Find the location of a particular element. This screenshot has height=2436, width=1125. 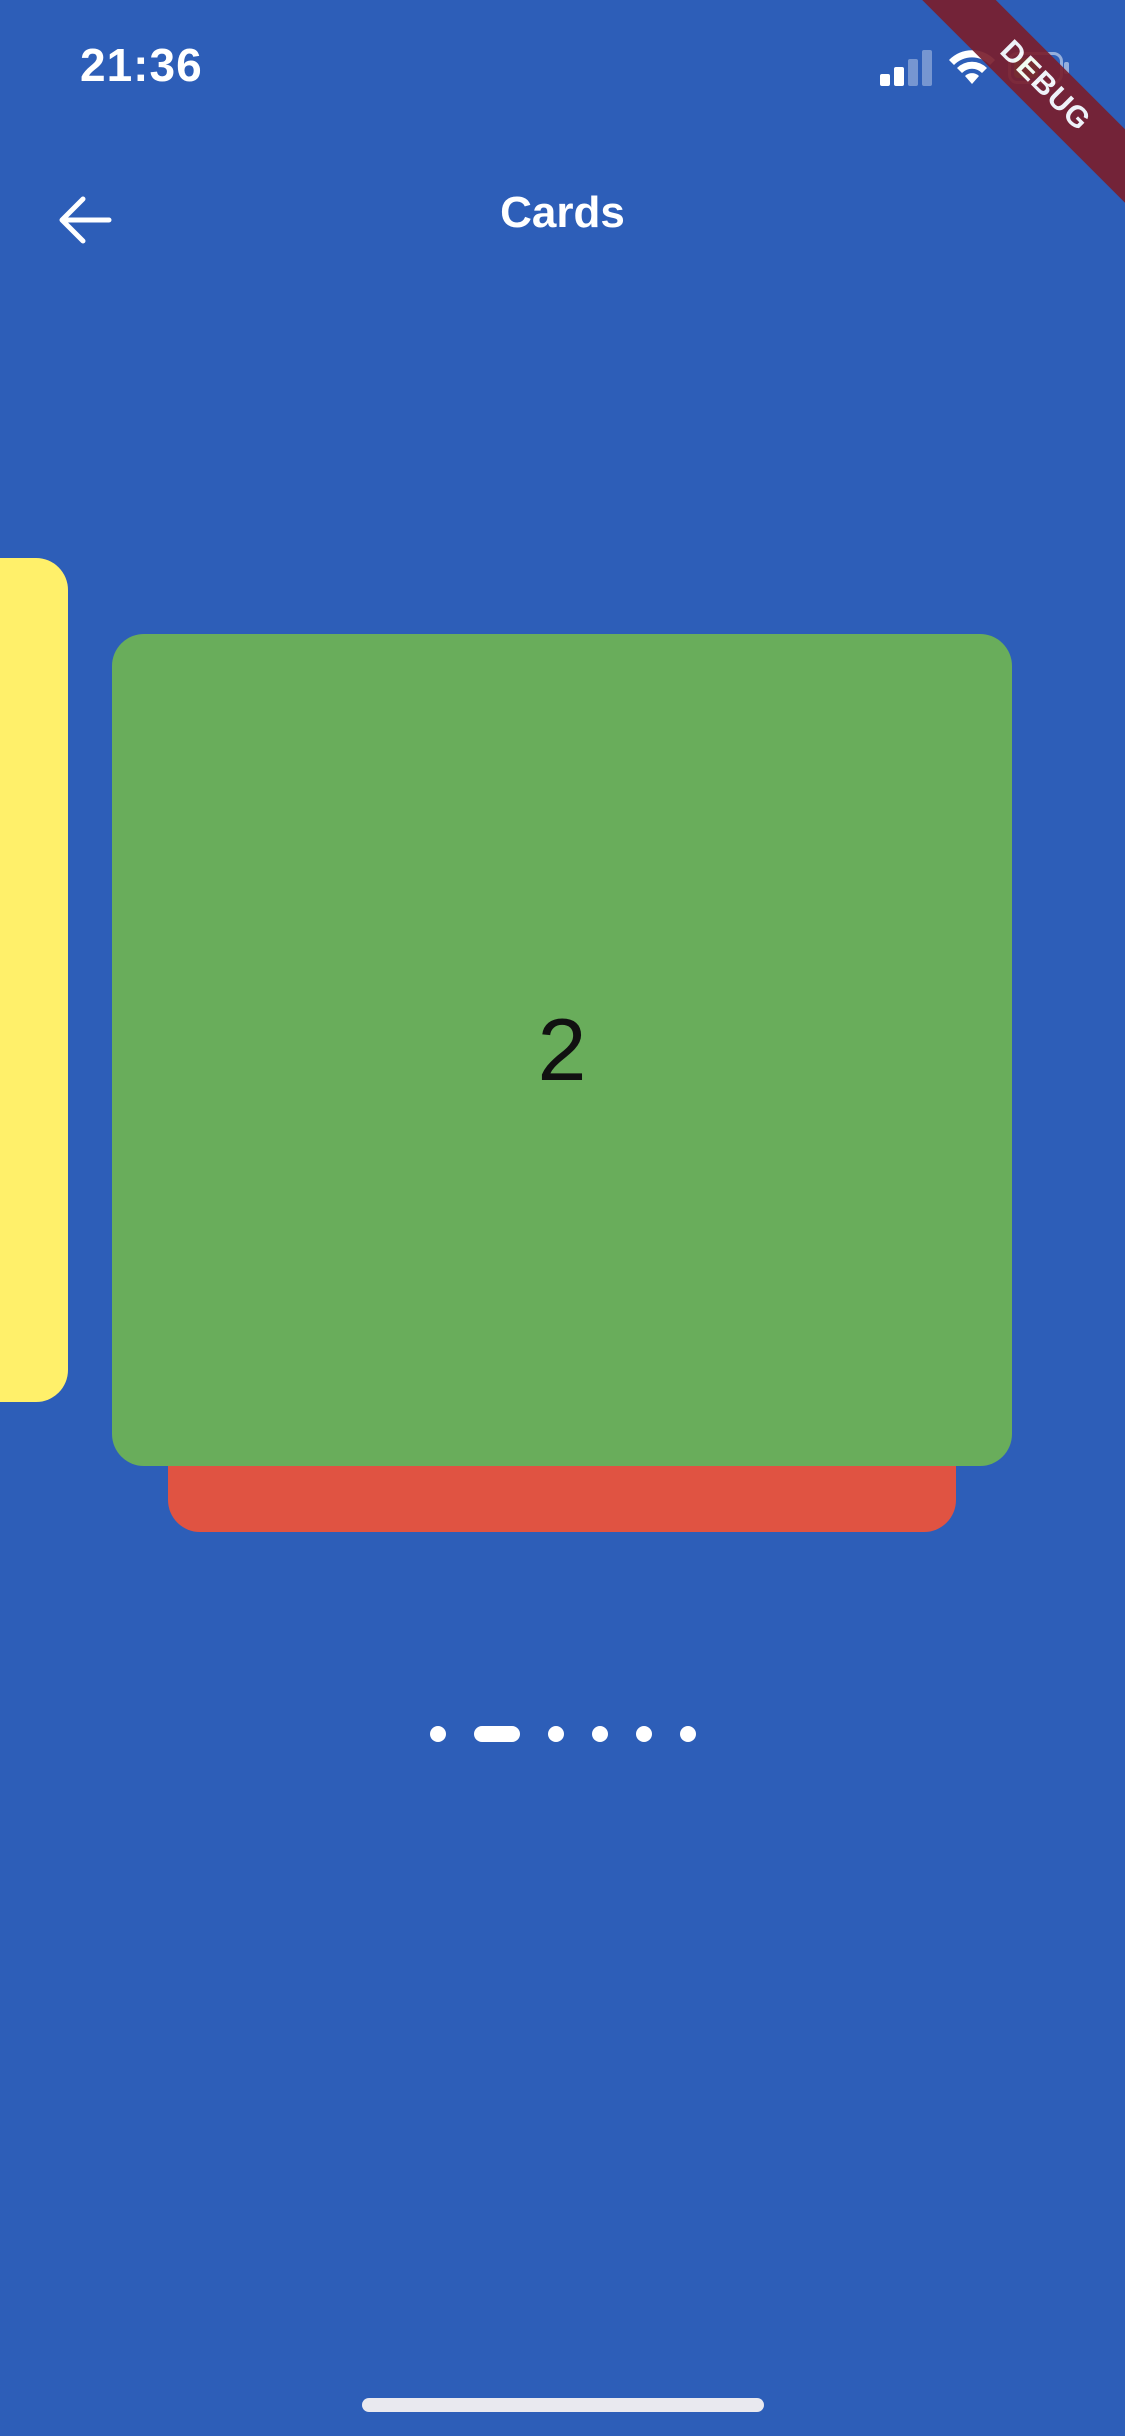

previous-card is located at coordinates (34, 980).